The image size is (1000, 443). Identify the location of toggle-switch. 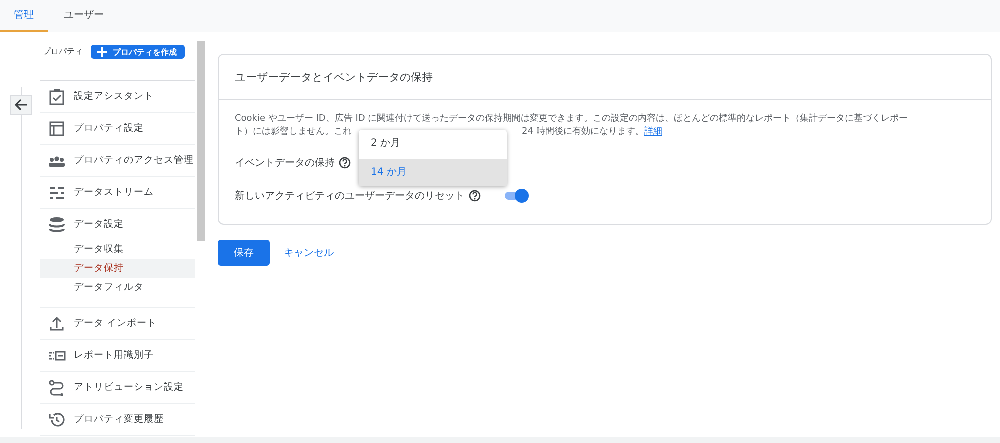
(517, 195).